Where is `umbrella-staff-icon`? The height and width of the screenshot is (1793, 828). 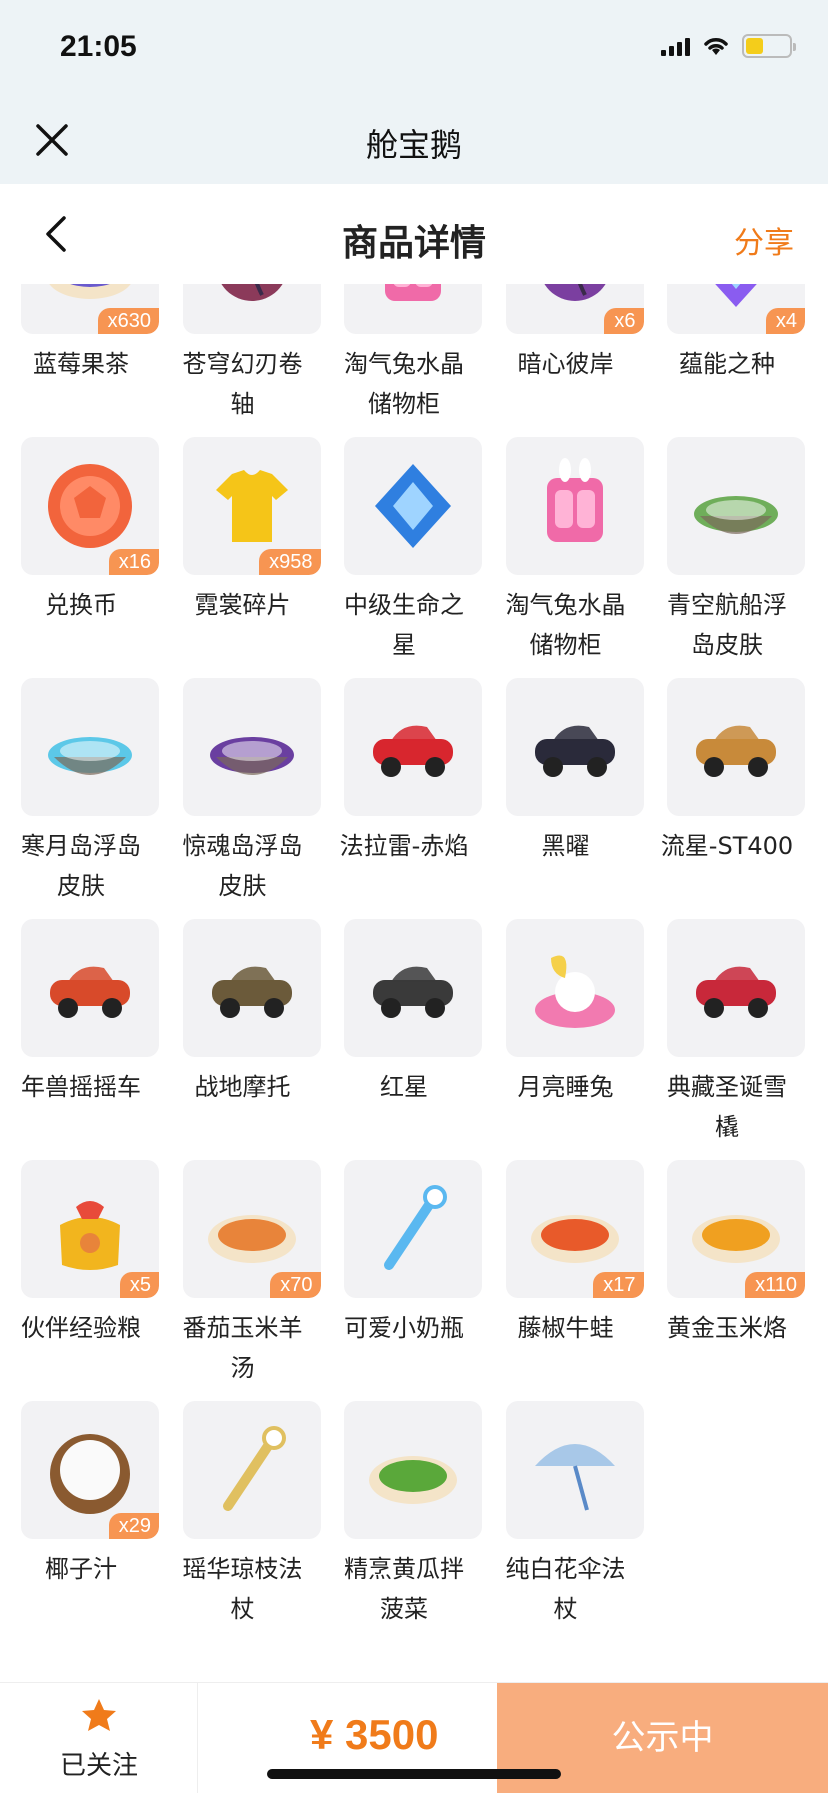 umbrella-staff-icon is located at coordinates (574, 1477).